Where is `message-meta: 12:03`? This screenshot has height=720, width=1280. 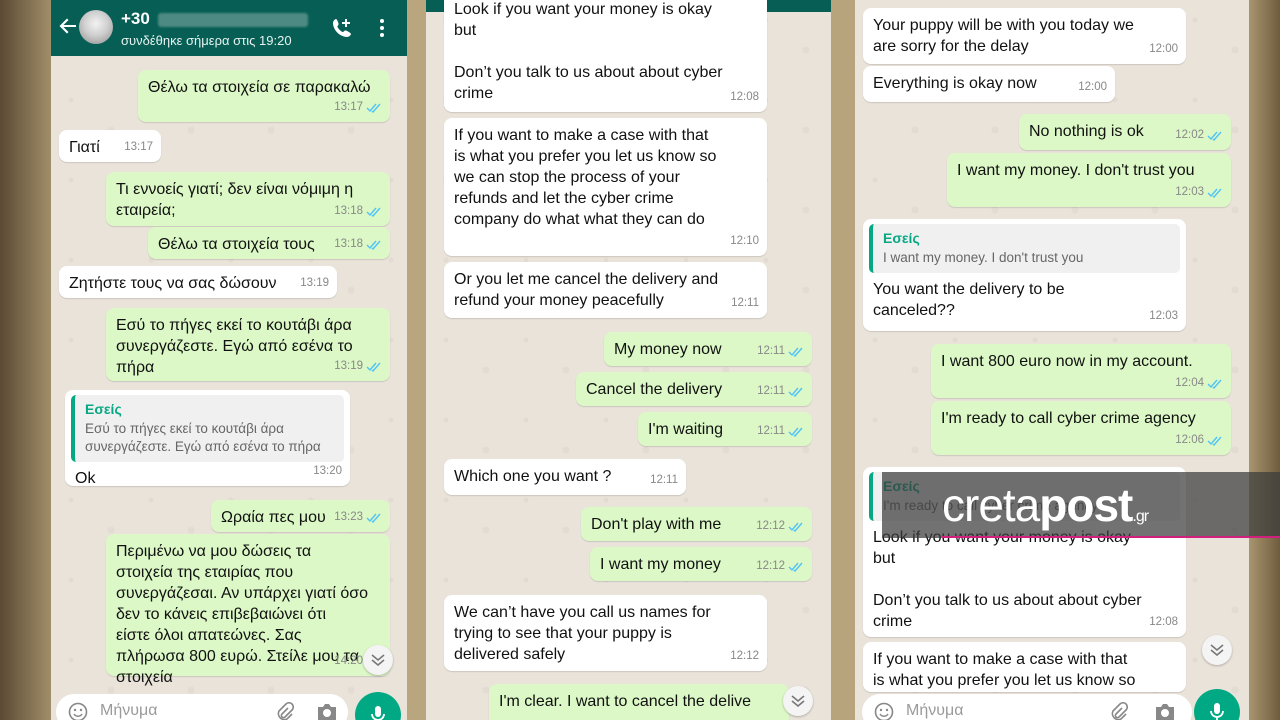 message-meta: 12:03 is located at coordinates (1199, 192).